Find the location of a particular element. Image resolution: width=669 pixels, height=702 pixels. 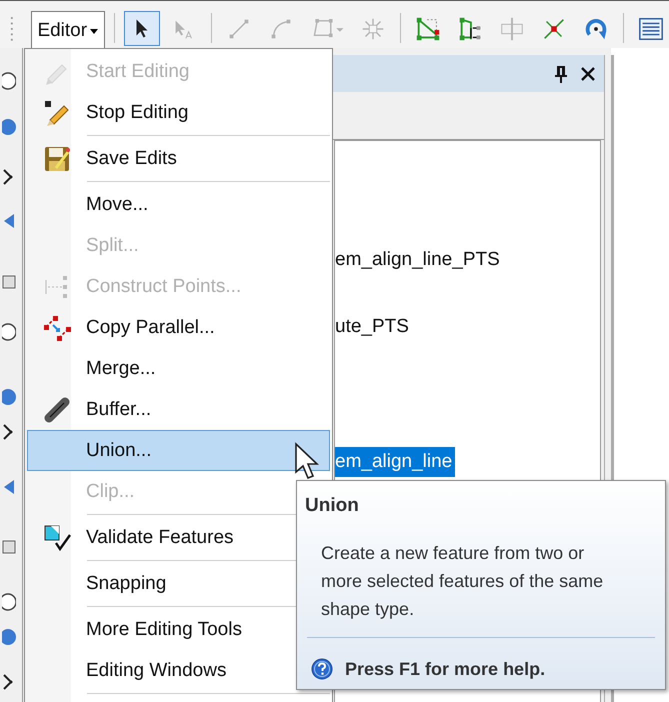

layer-item: ute_PTS is located at coordinates (373, 327).